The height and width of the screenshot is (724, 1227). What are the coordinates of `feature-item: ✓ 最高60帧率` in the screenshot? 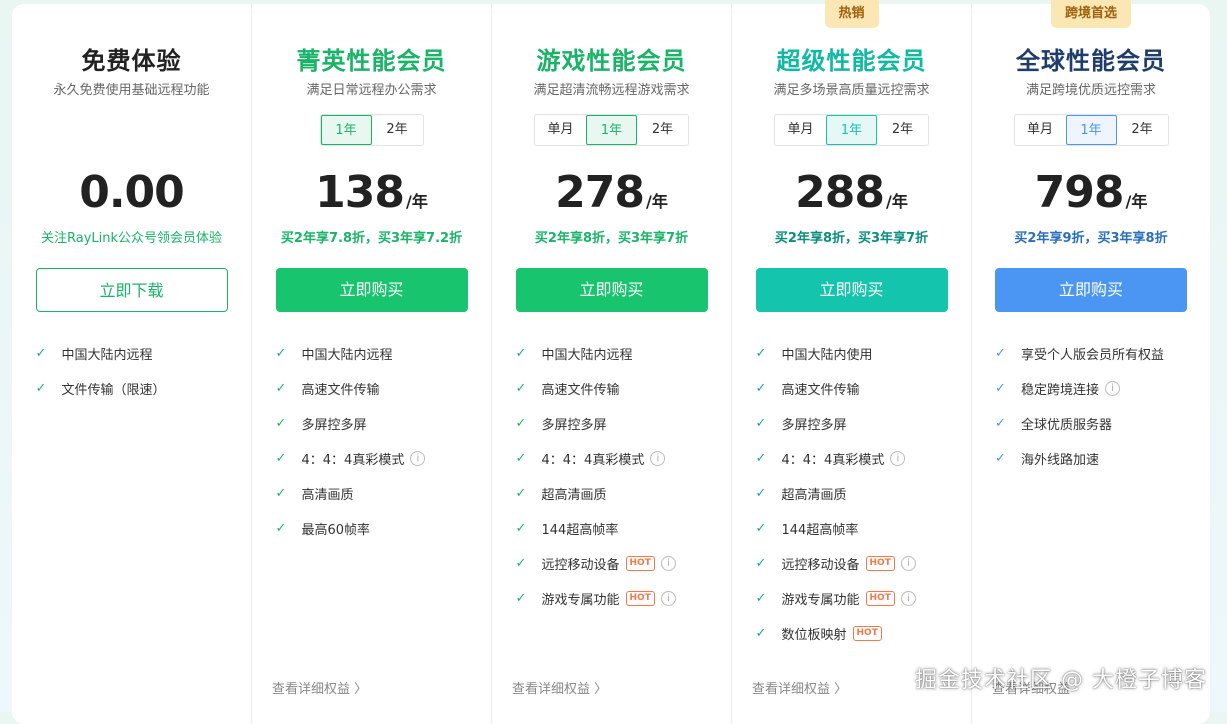 It's located at (372, 528).